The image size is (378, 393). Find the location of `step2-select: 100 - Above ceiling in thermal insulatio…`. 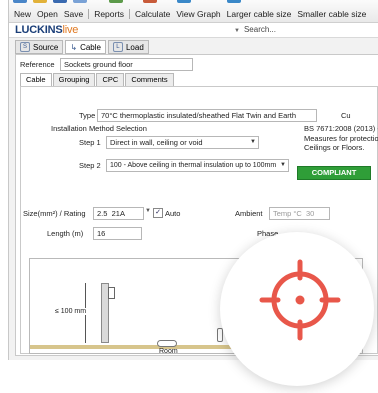

step2-select: 100 - Above ceiling in thermal insulatio… is located at coordinates (197, 165).